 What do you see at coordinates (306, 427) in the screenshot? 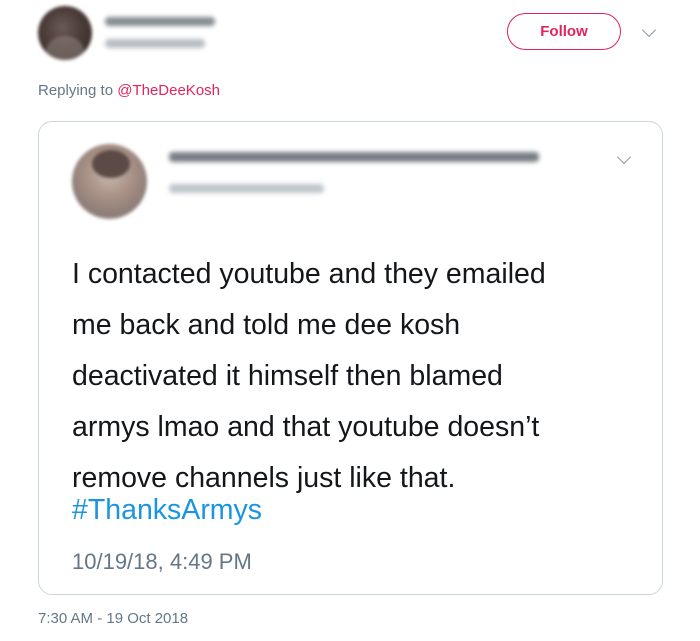
I see `tweet-text-line: armys lmao and that youtube doesn’t` at bounding box center [306, 427].